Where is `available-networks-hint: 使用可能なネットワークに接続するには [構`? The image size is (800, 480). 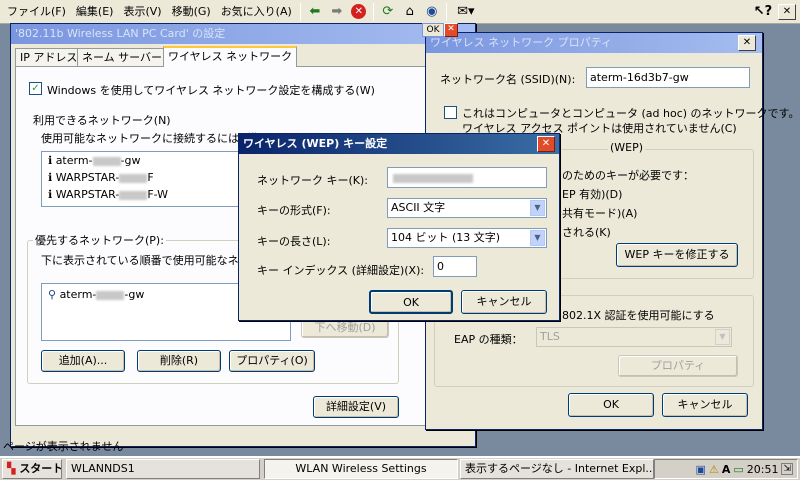
available-networks-hint: 使用可能なネットワークに接続するには [構 is located at coordinates (149, 138).